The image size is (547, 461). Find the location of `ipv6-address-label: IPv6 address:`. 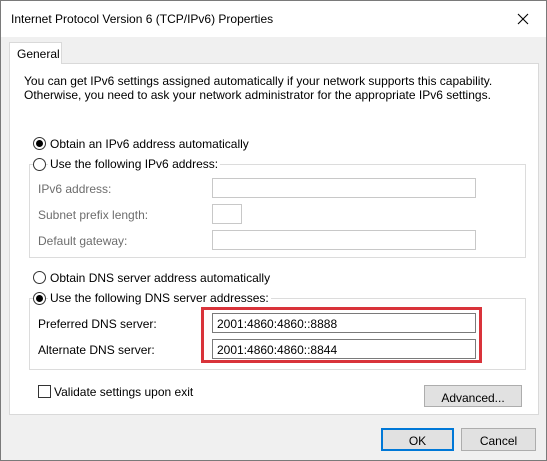

ipv6-address-label: IPv6 address: is located at coordinates (75, 189).